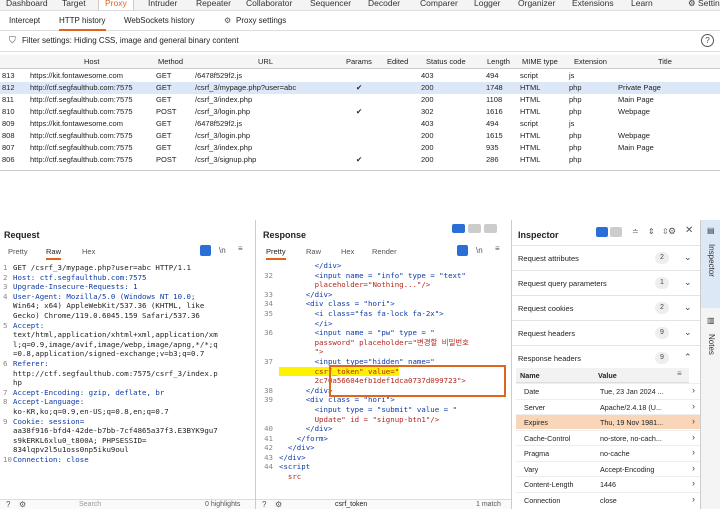 This screenshot has width=720, height=509. What do you see at coordinates (170, 61) in the screenshot?
I see `column-method: Method` at bounding box center [170, 61].